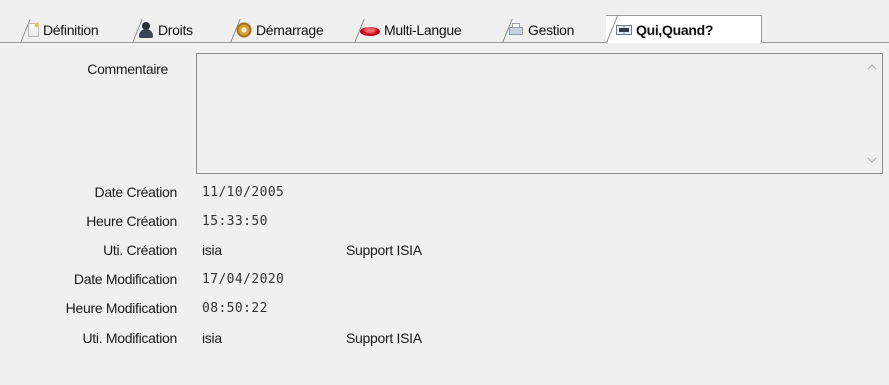 Image resolution: width=889 pixels, height=385 pixels. Describe the element at coordinates (675, 29) in the screenshot. I see `tab-label: Qui,Quand?` at that location.